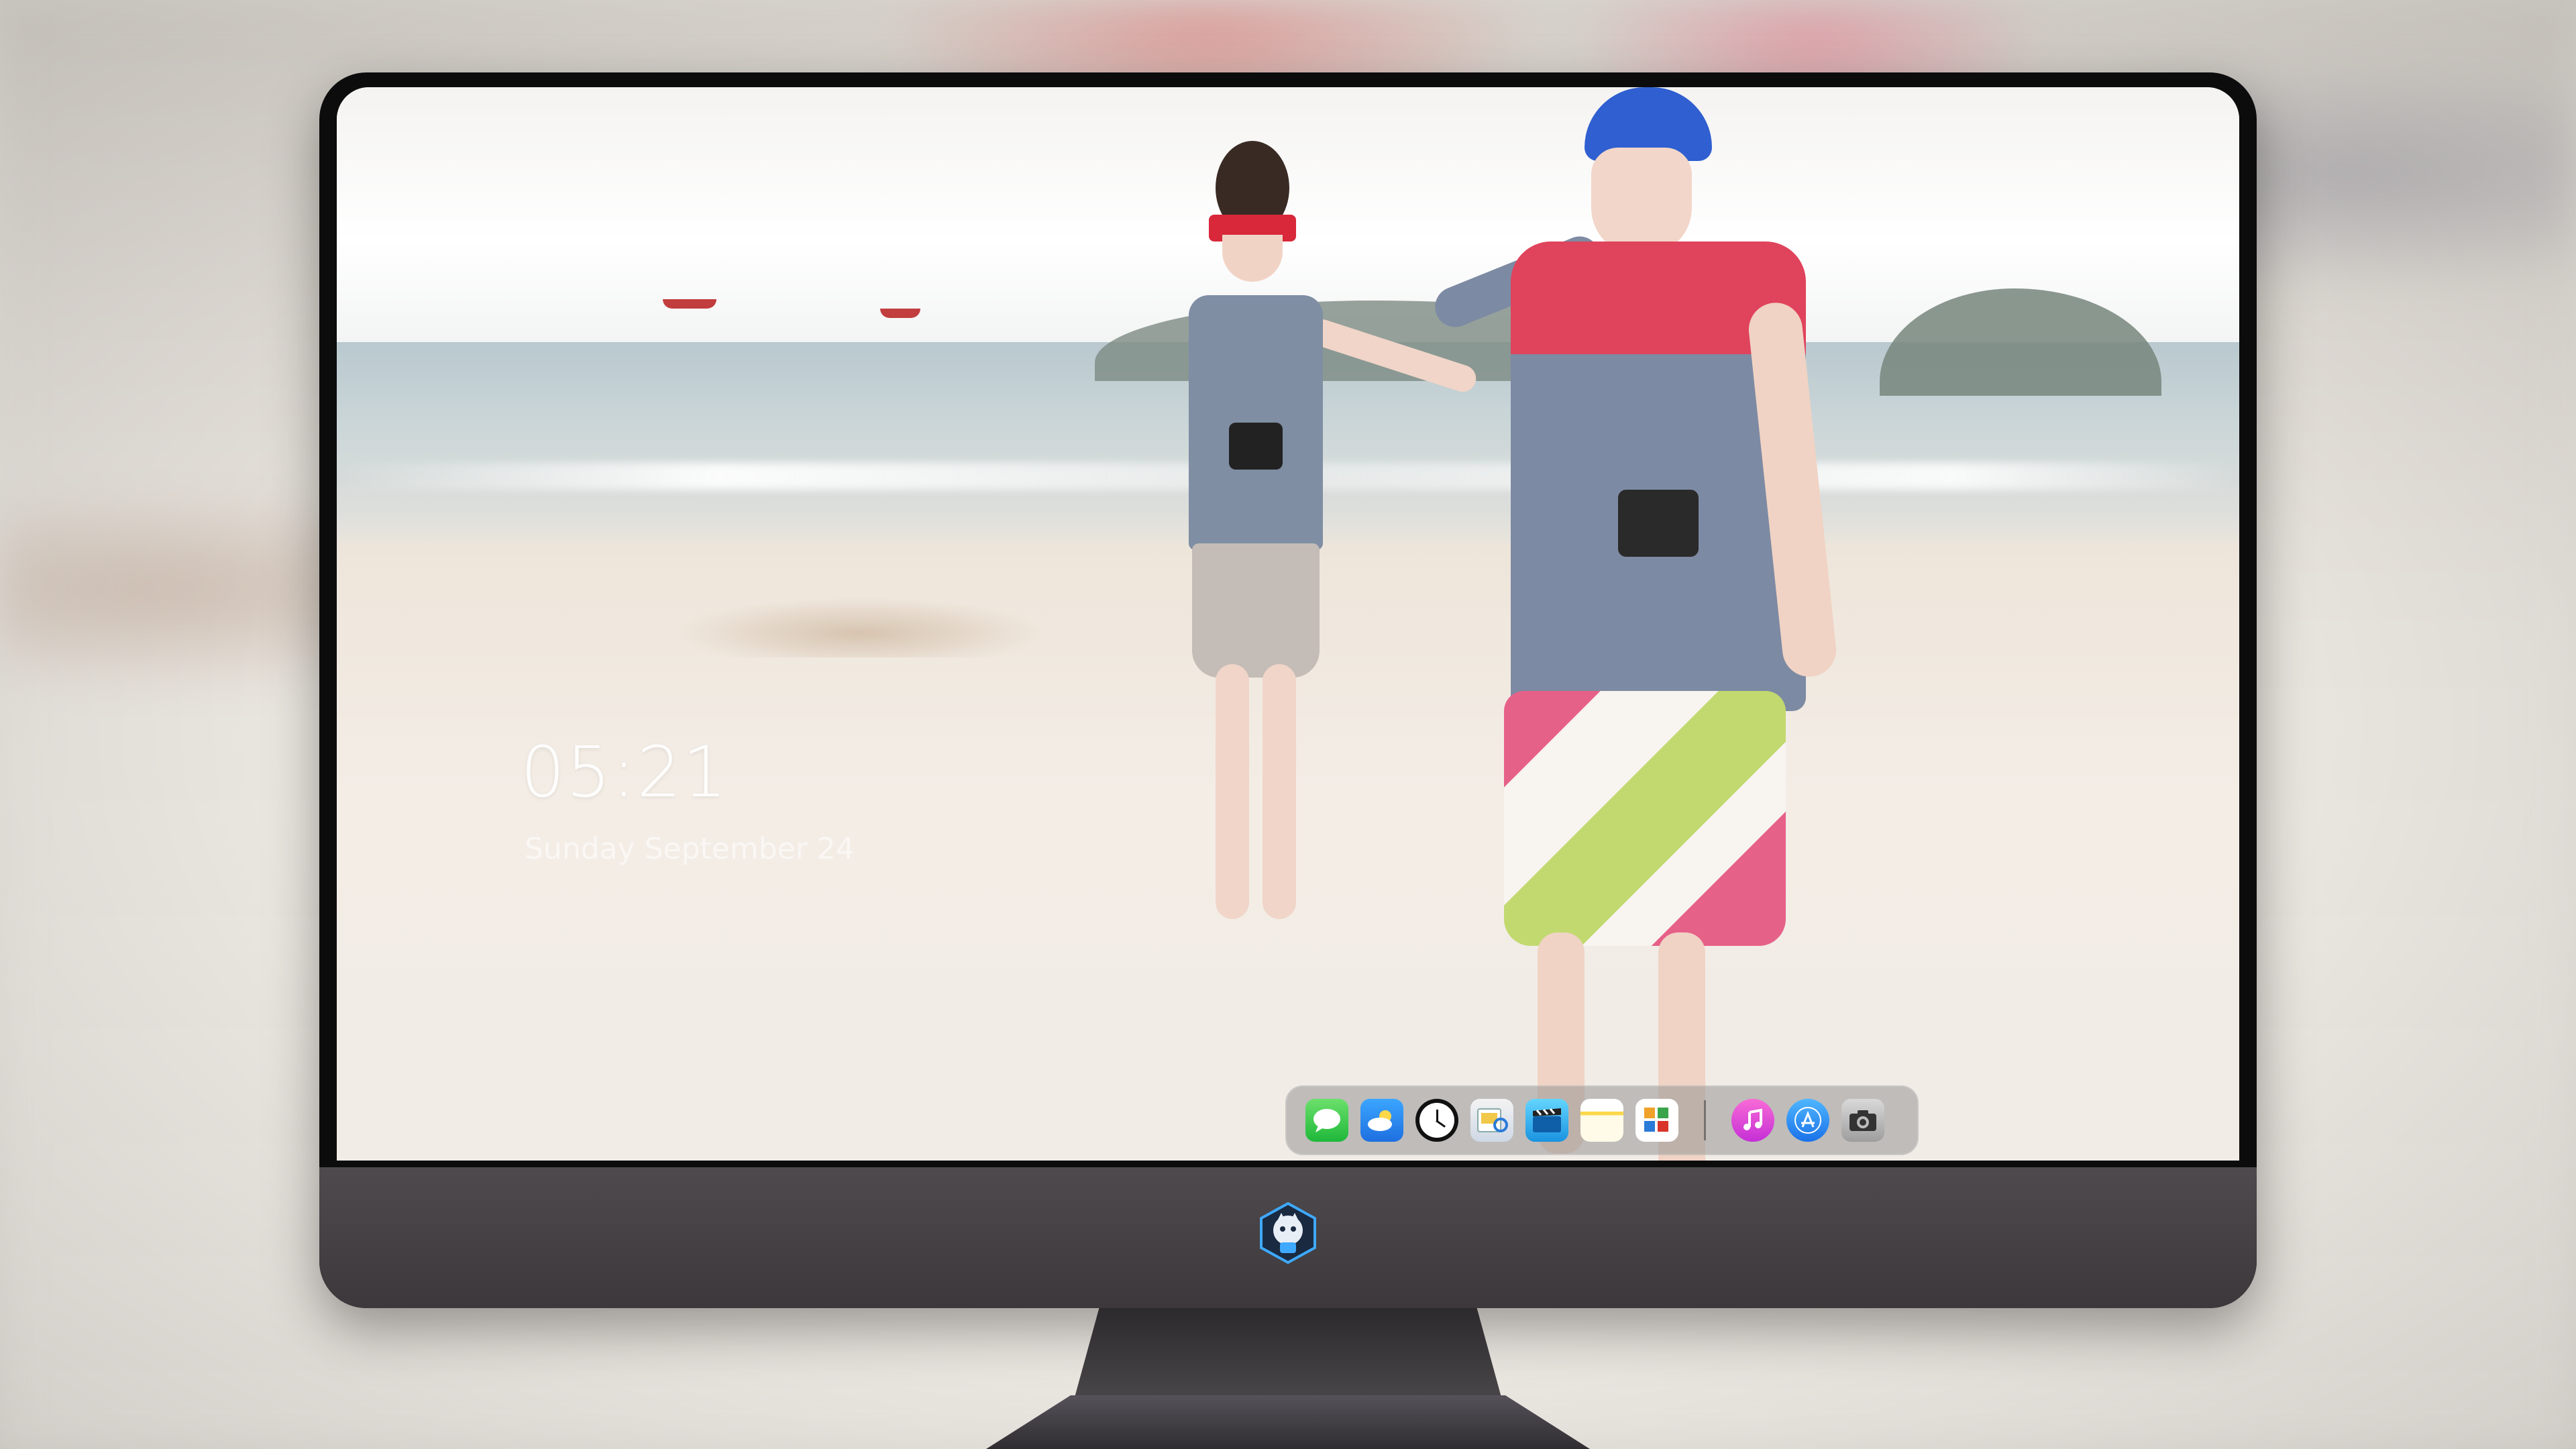  I want to click on wallpaper-sand-mound, so click(860, 627).